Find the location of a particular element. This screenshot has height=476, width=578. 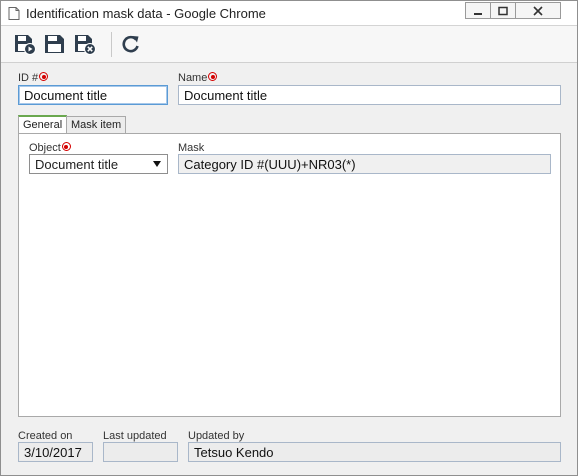

save-and-new-button is located at coordinates (25, 44).